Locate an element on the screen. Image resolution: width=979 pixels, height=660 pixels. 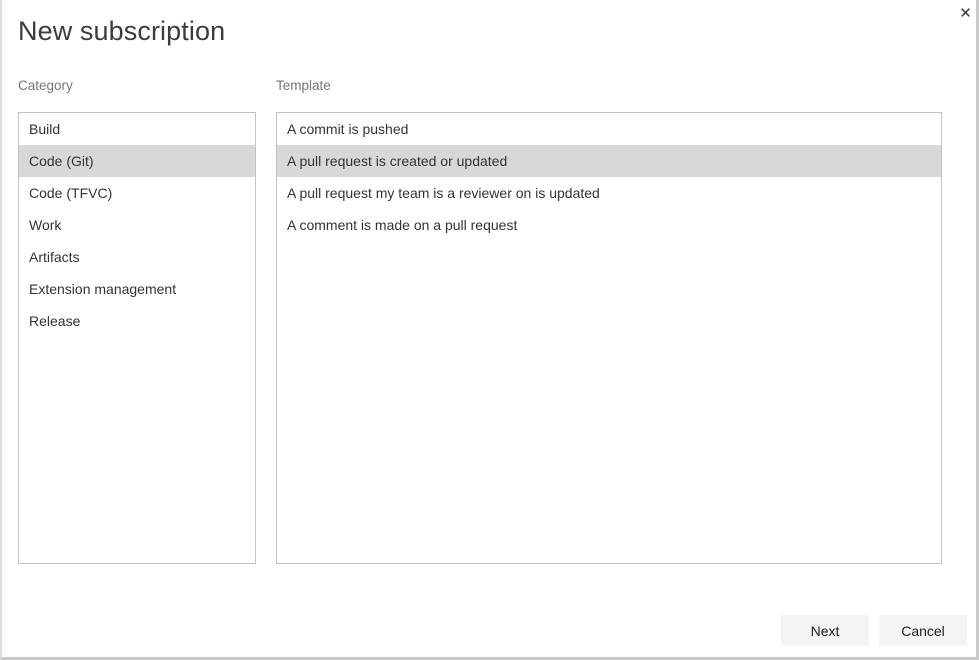
template-list-item: A comment is made on a pull request is located at coordinates (609, 225).